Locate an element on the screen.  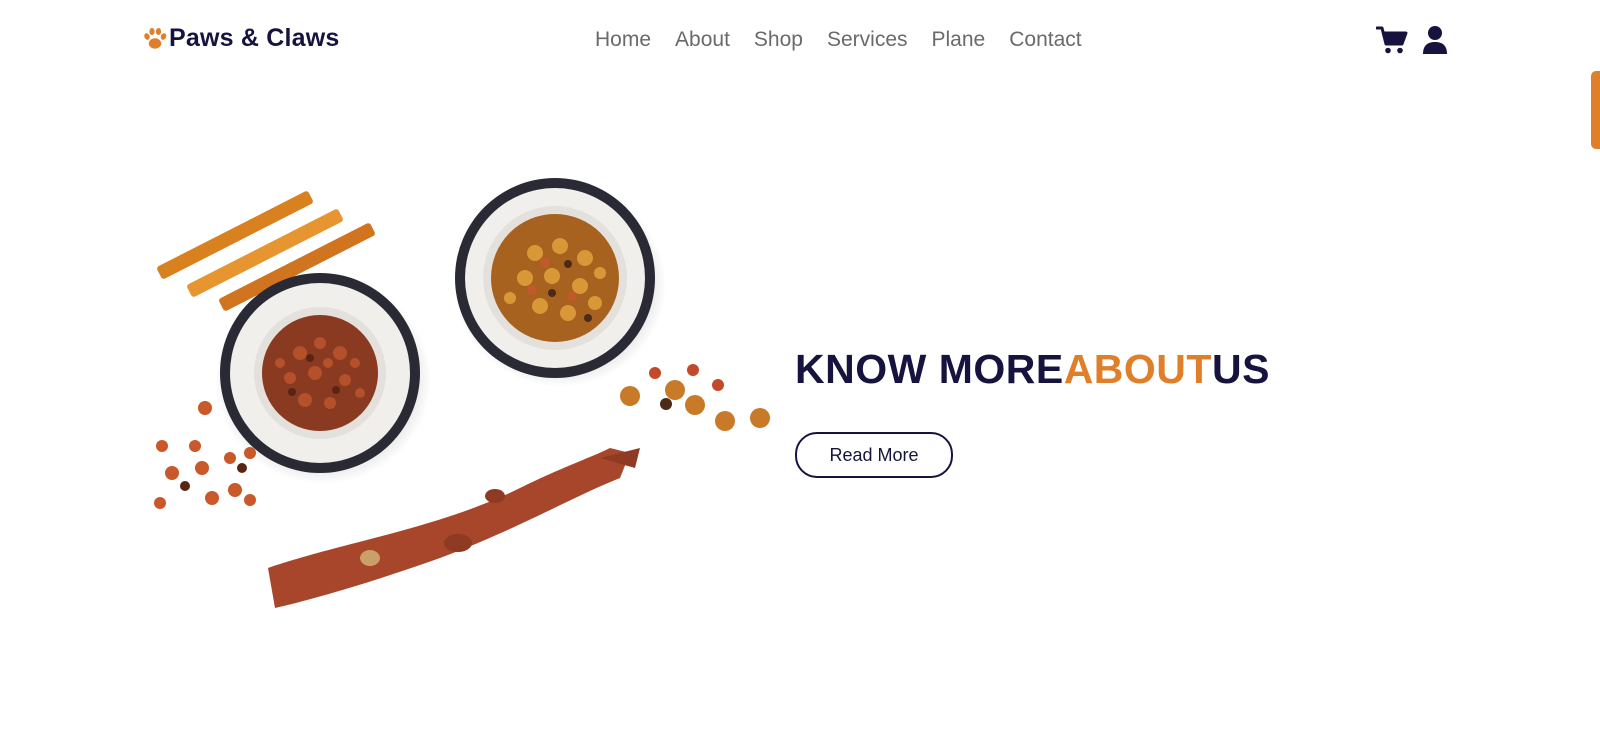
nav-plane: Plane is located at coordinates (959, 40).